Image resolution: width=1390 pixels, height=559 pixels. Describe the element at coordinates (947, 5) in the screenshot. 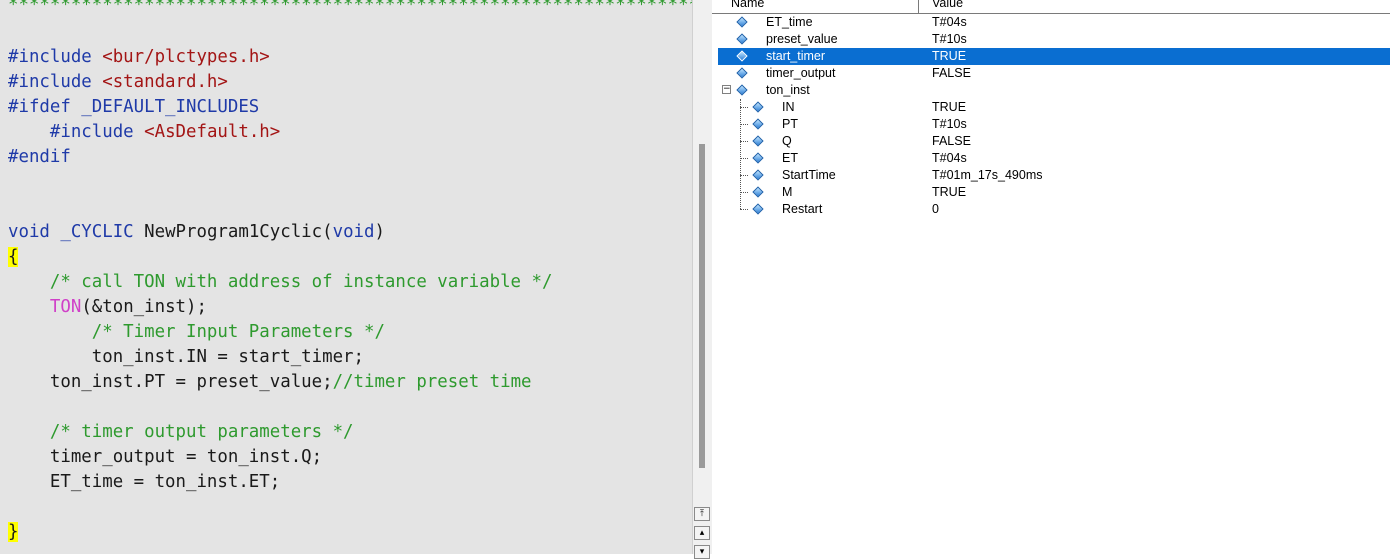

I see `column-header-value: Value` at that location.